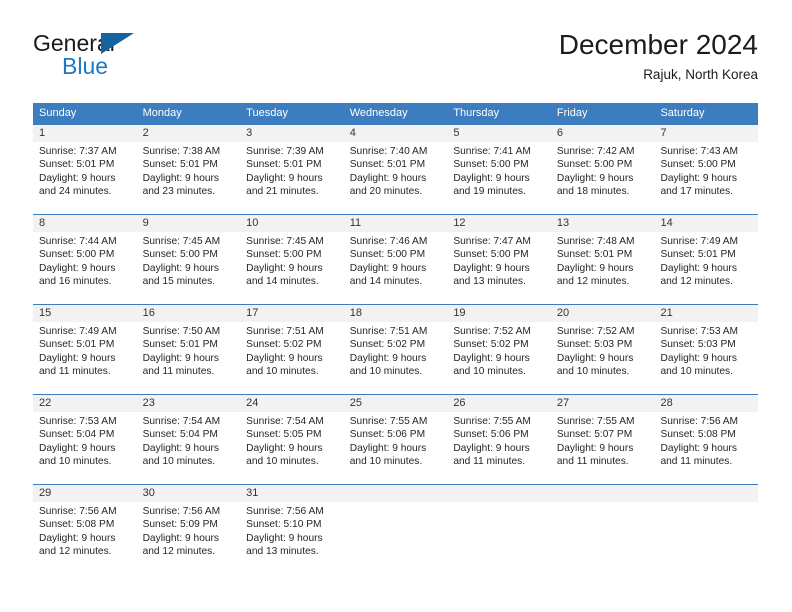  What do you see at coordinates (58, 113) in the screenshot?
I see `weekday-header-sunday: Sunday` at bounding box center [58, 113].